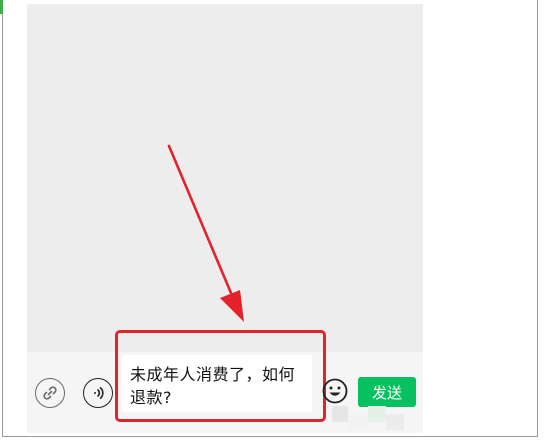 This screenshot has width=550, height=441. What do you see at coordinates (205, 233) in the screenshot?
I see `arrow-icon` at bounding box center [205, 233].